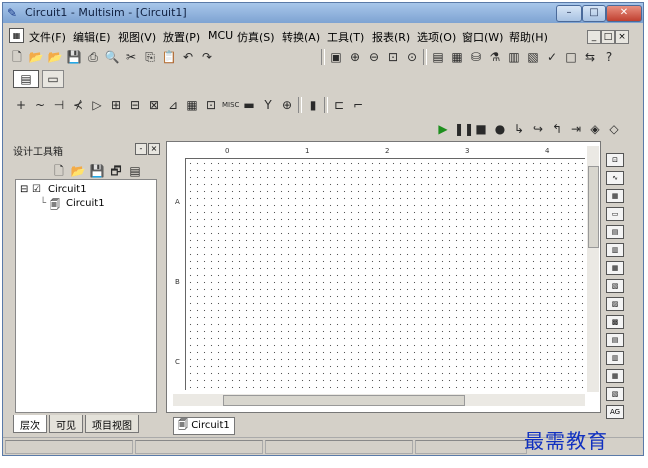 The width and height of the screenshot is (648, 468). Describe the element at coordinates (154, 149) in the screenshot. I see `panel-close-button: ×` at that location.